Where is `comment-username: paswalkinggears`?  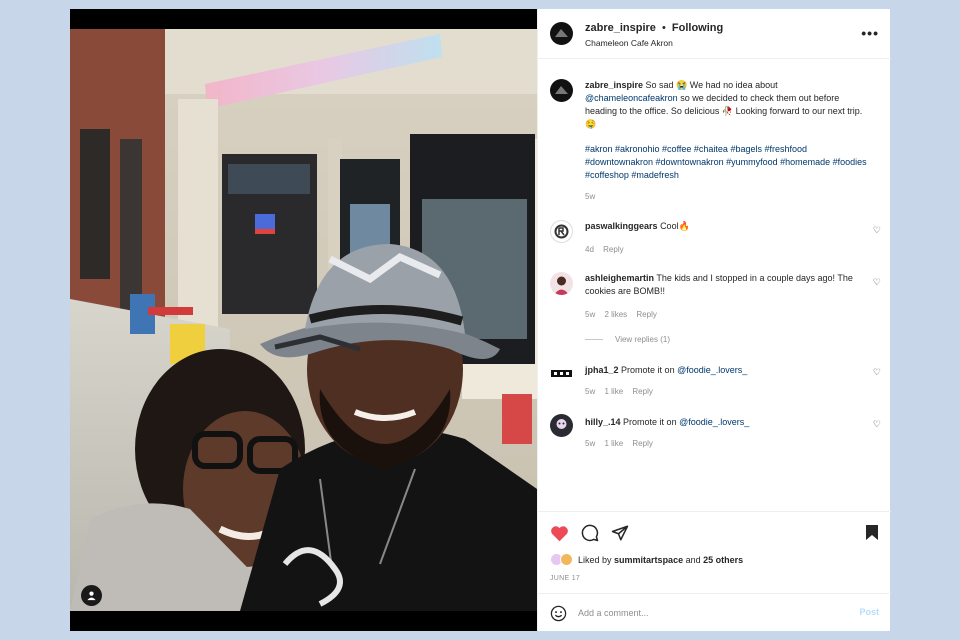
comment-username: paswalkinggears is located at coordinates (621, 226).